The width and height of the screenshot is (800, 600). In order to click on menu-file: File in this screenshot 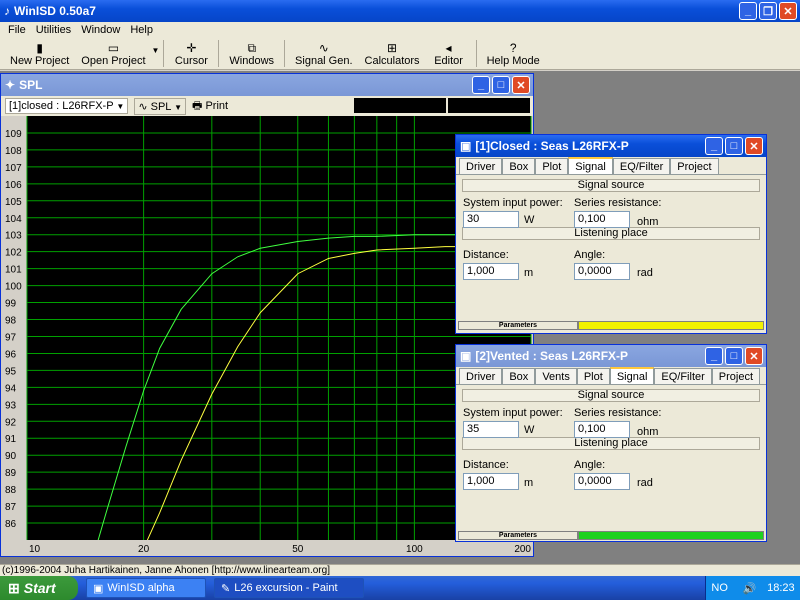, I will do `click(17, 30)`.